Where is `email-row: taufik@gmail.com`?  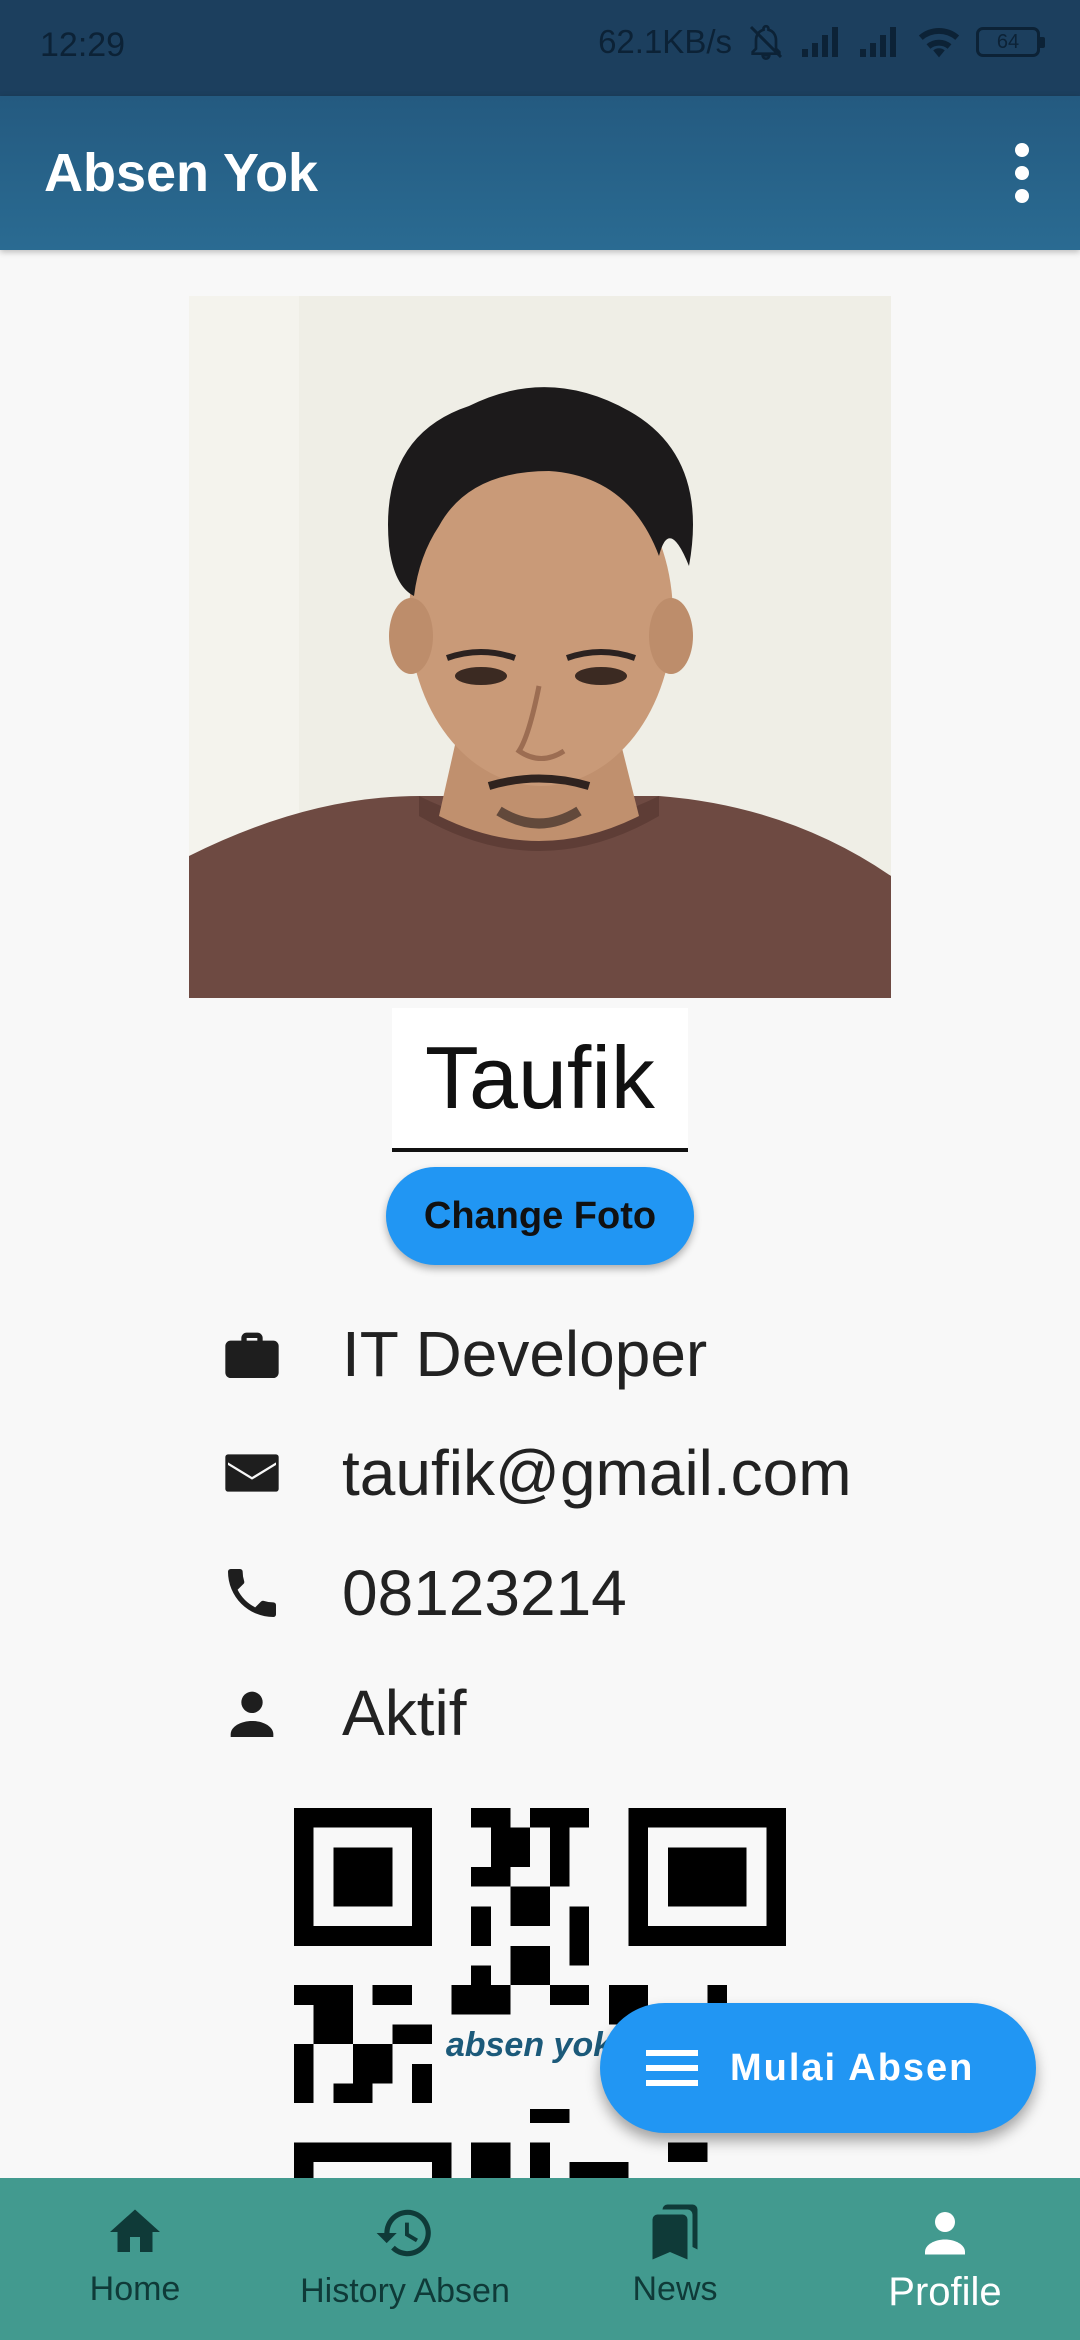 email-row: taufik@gmail.com is located at coordinates (535, 1473).